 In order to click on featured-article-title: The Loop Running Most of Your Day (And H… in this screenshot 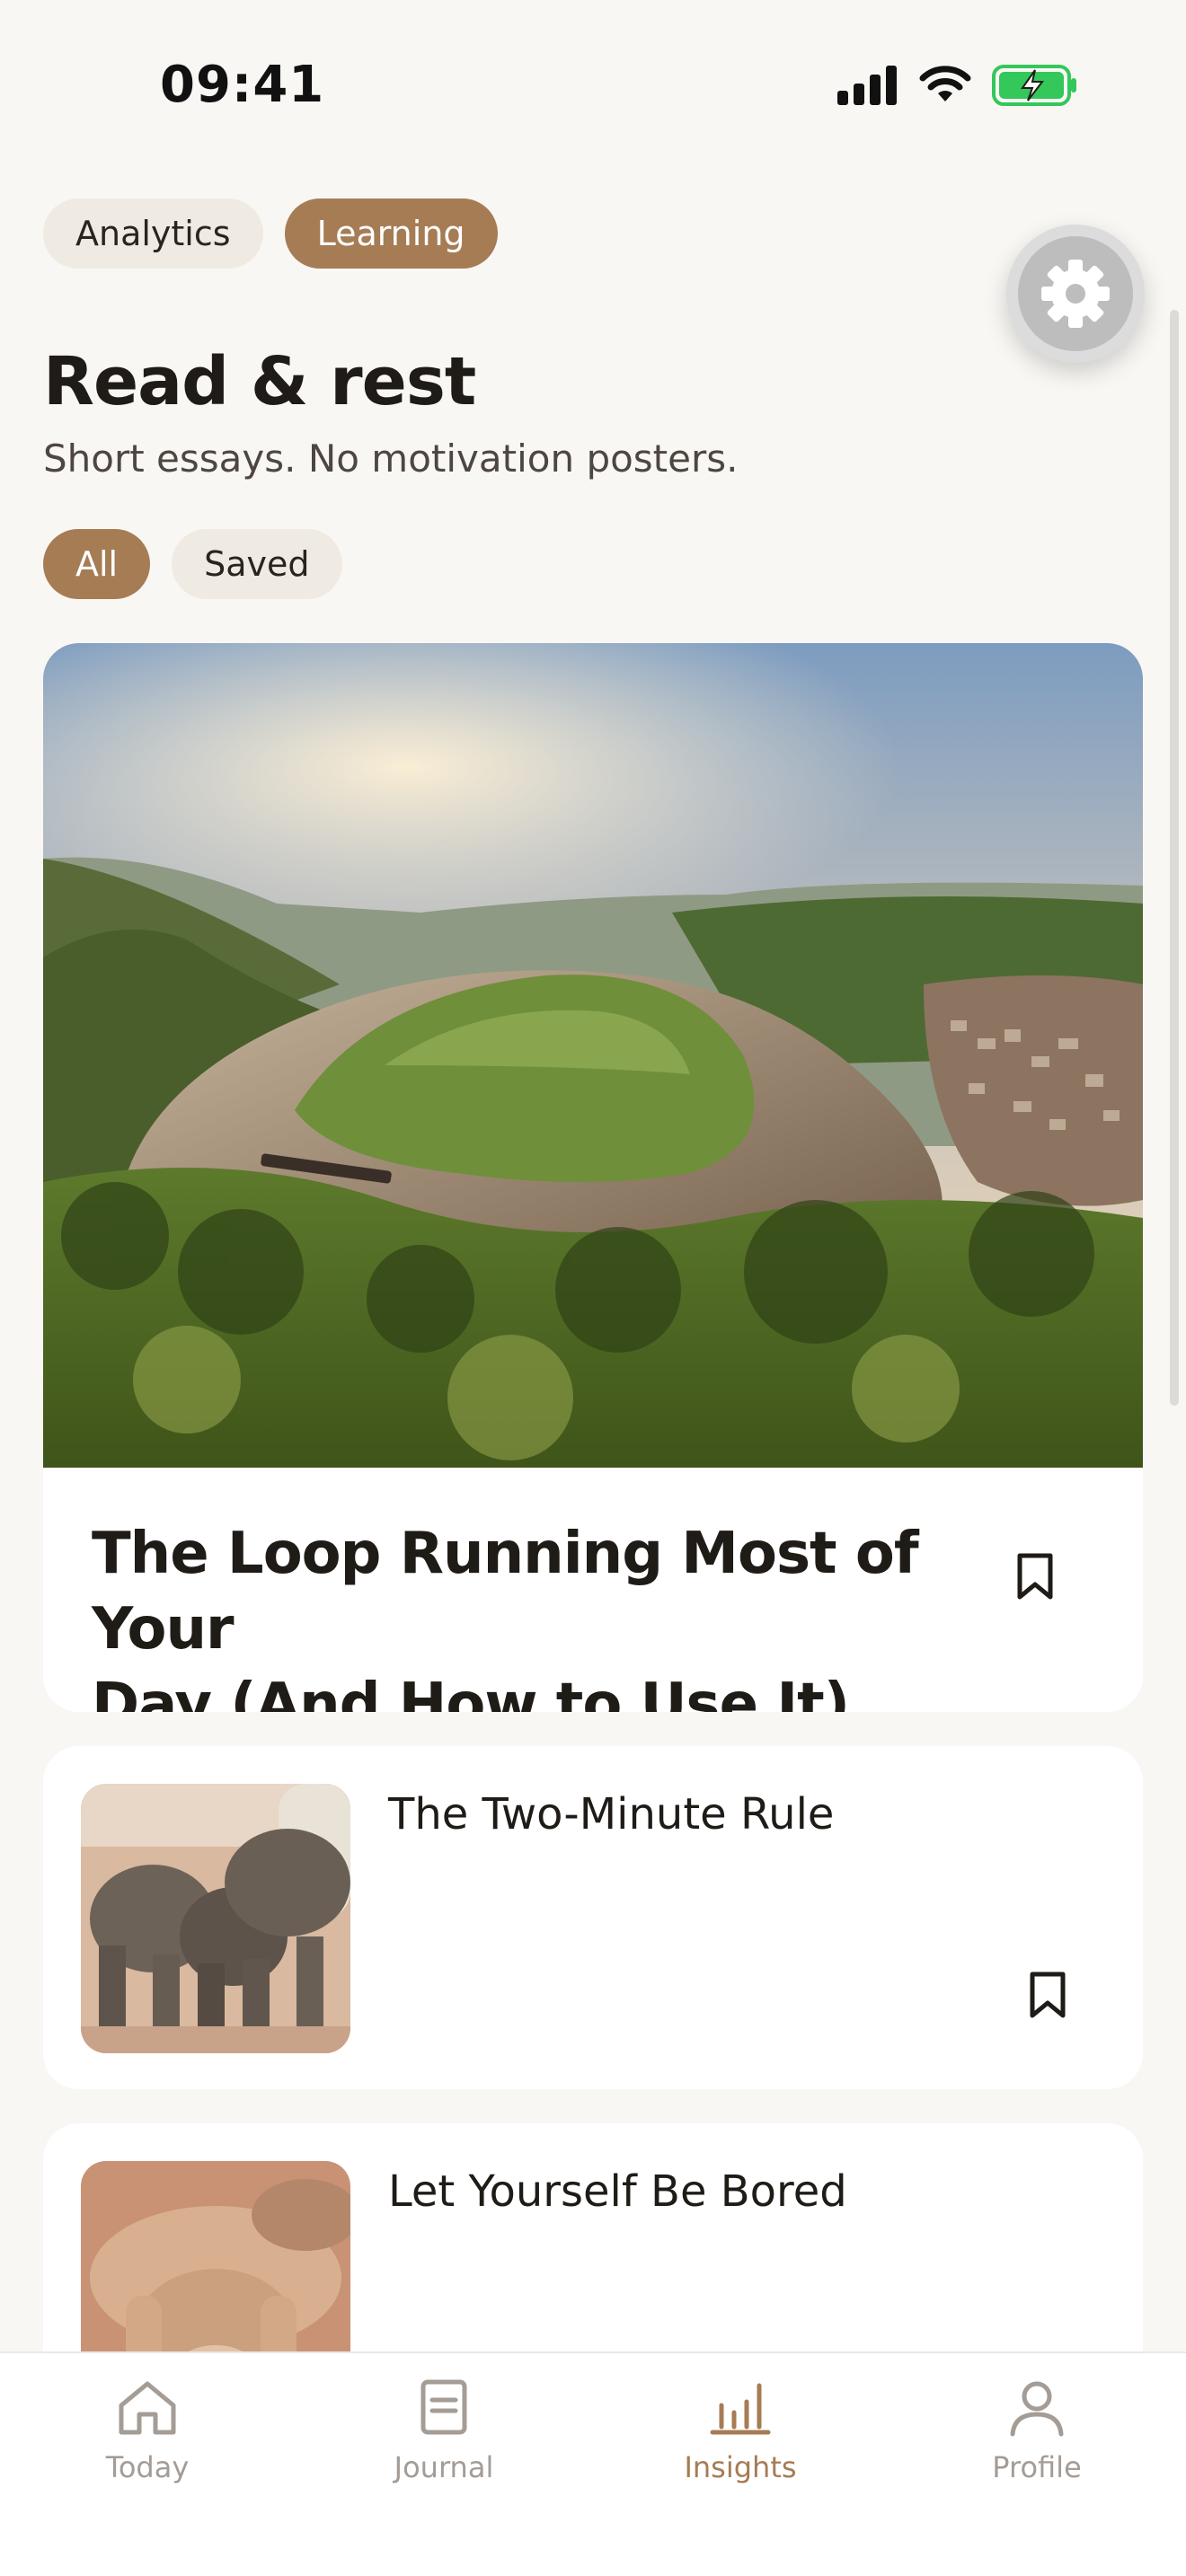, I will do `click(523, 1614)`.